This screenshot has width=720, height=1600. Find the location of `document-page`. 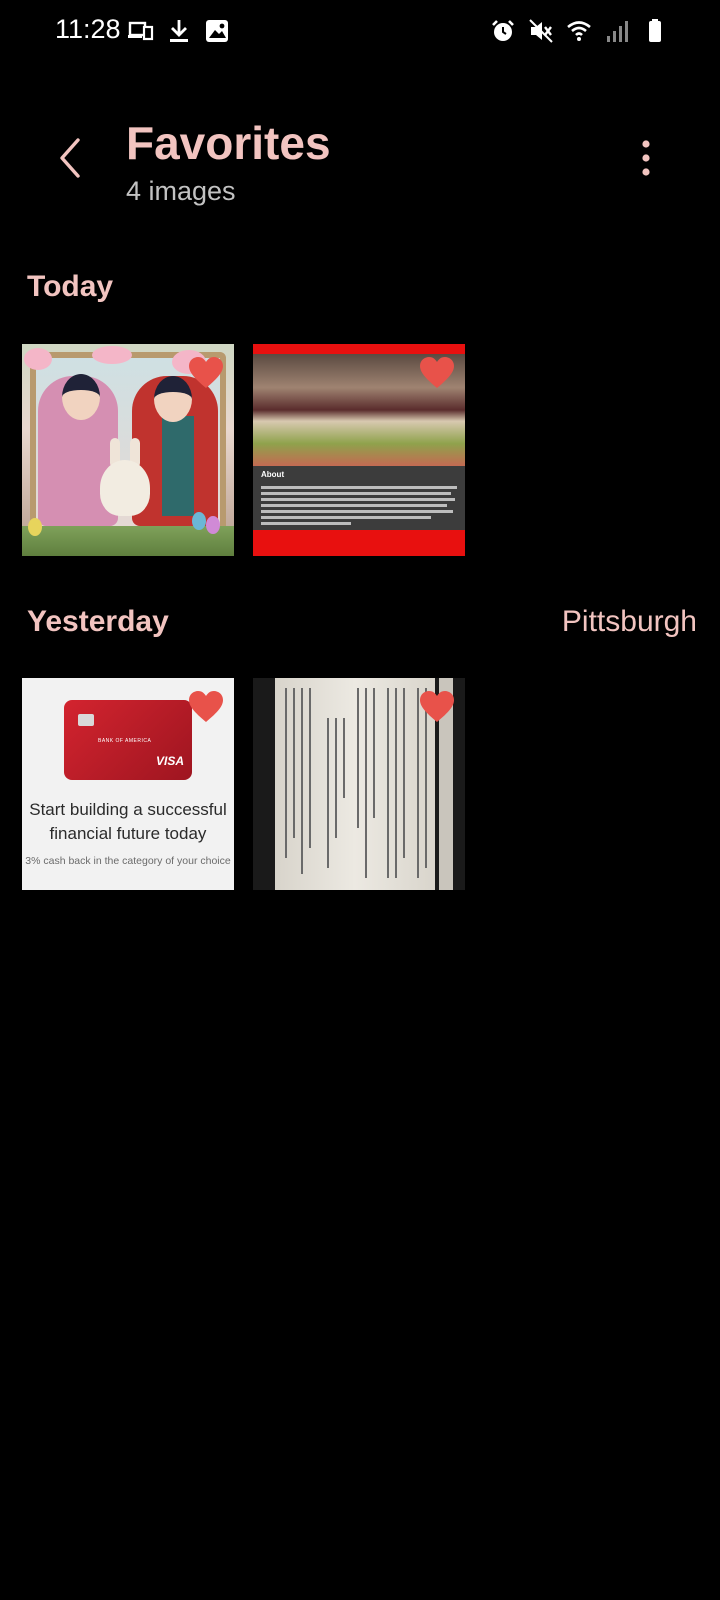

document-page is located at coordinates (355, 784).